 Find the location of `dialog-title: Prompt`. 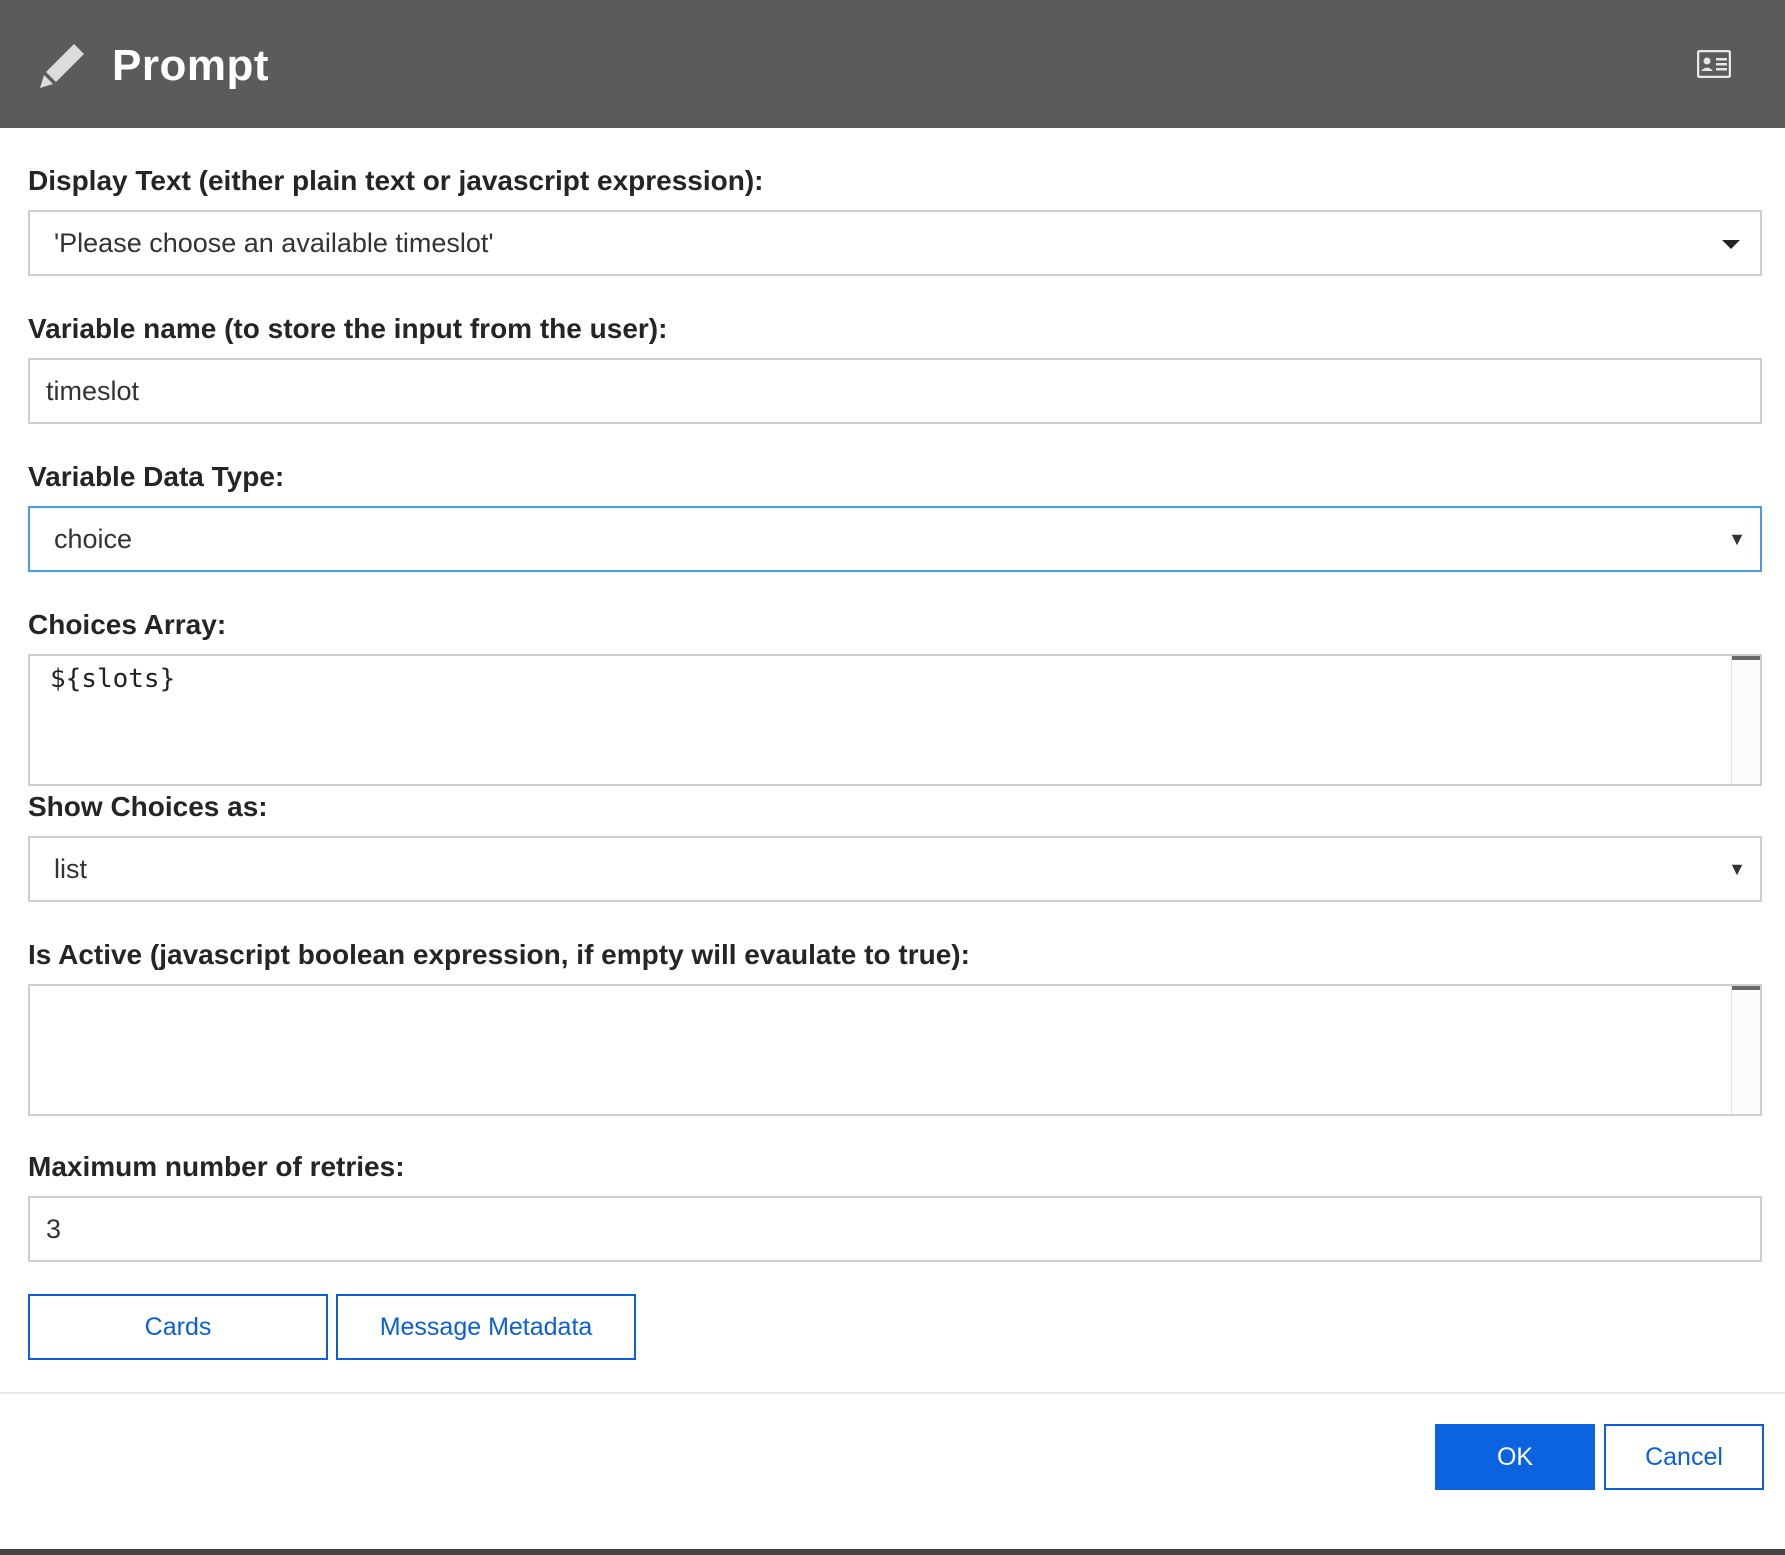

dialog-title: Prompt is located at coordinates (190, 65).